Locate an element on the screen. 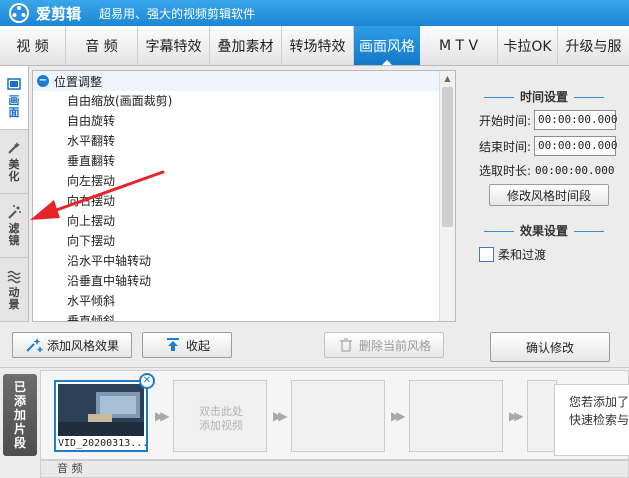 The width and height of the screenshot is (629, 478). side-tab-label: 美化 is located at coordinates (14, 170).